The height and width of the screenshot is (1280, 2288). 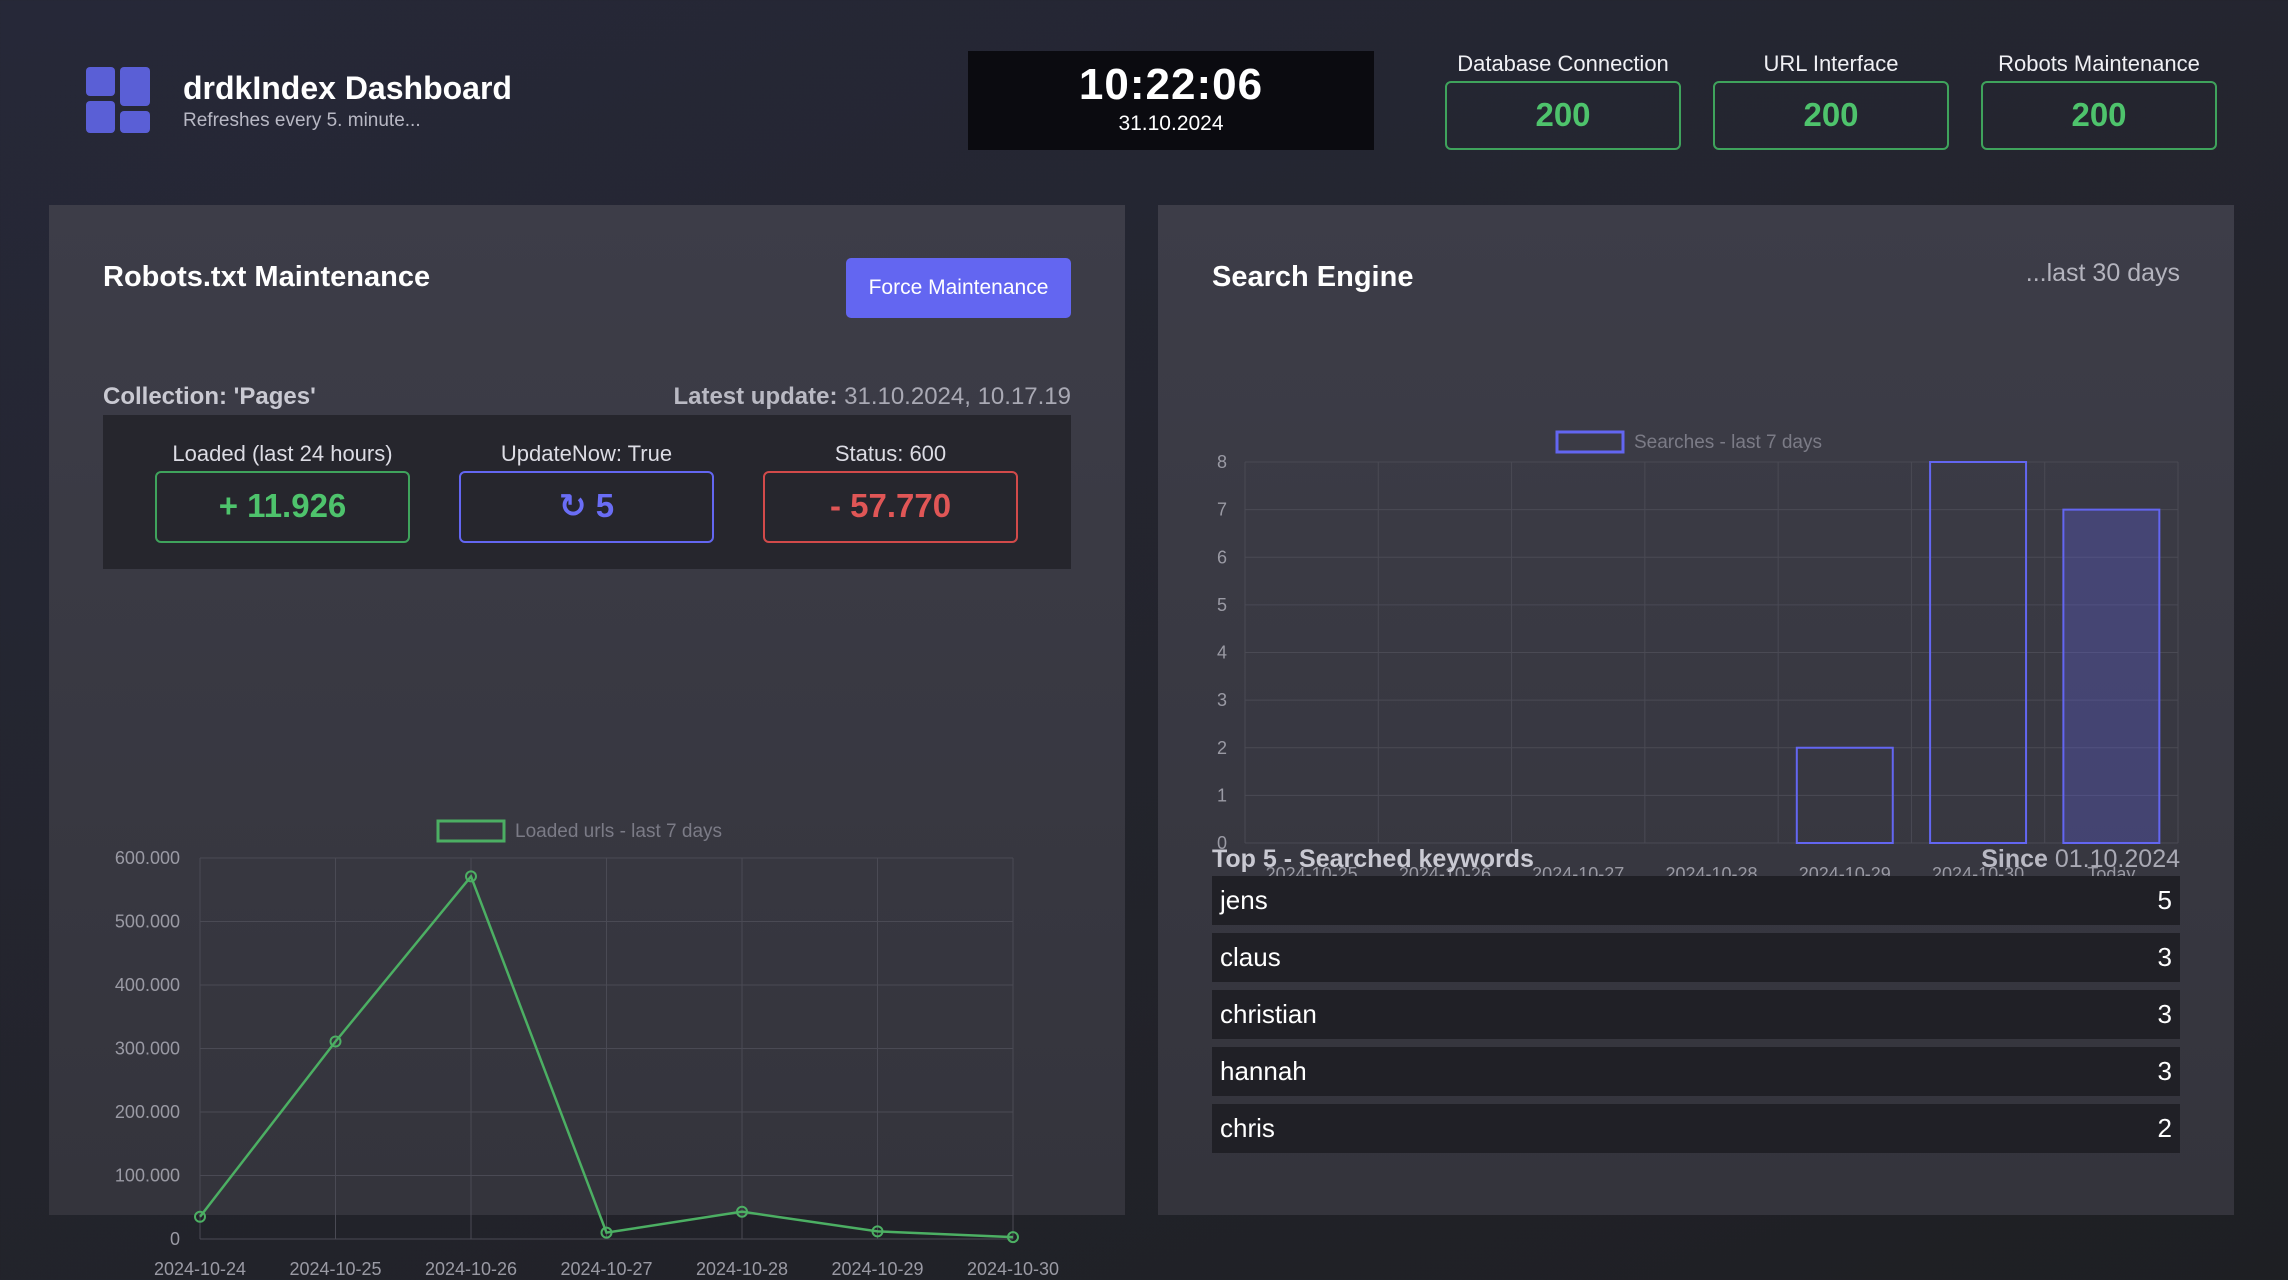 What do you see at coordinates (1222, 795) in the screenshot?
I see `y-tick-label: 1` at bounding box center [1222, 795].